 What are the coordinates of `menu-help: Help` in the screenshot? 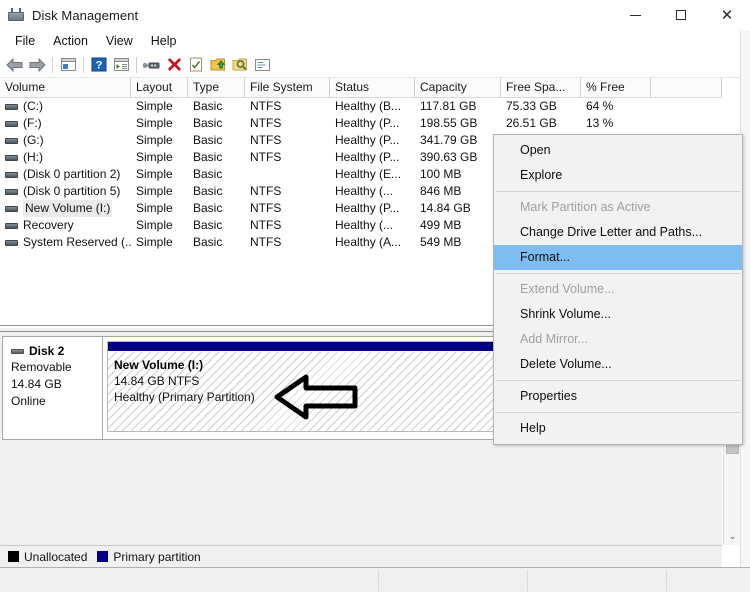 It's located at (164, 41).